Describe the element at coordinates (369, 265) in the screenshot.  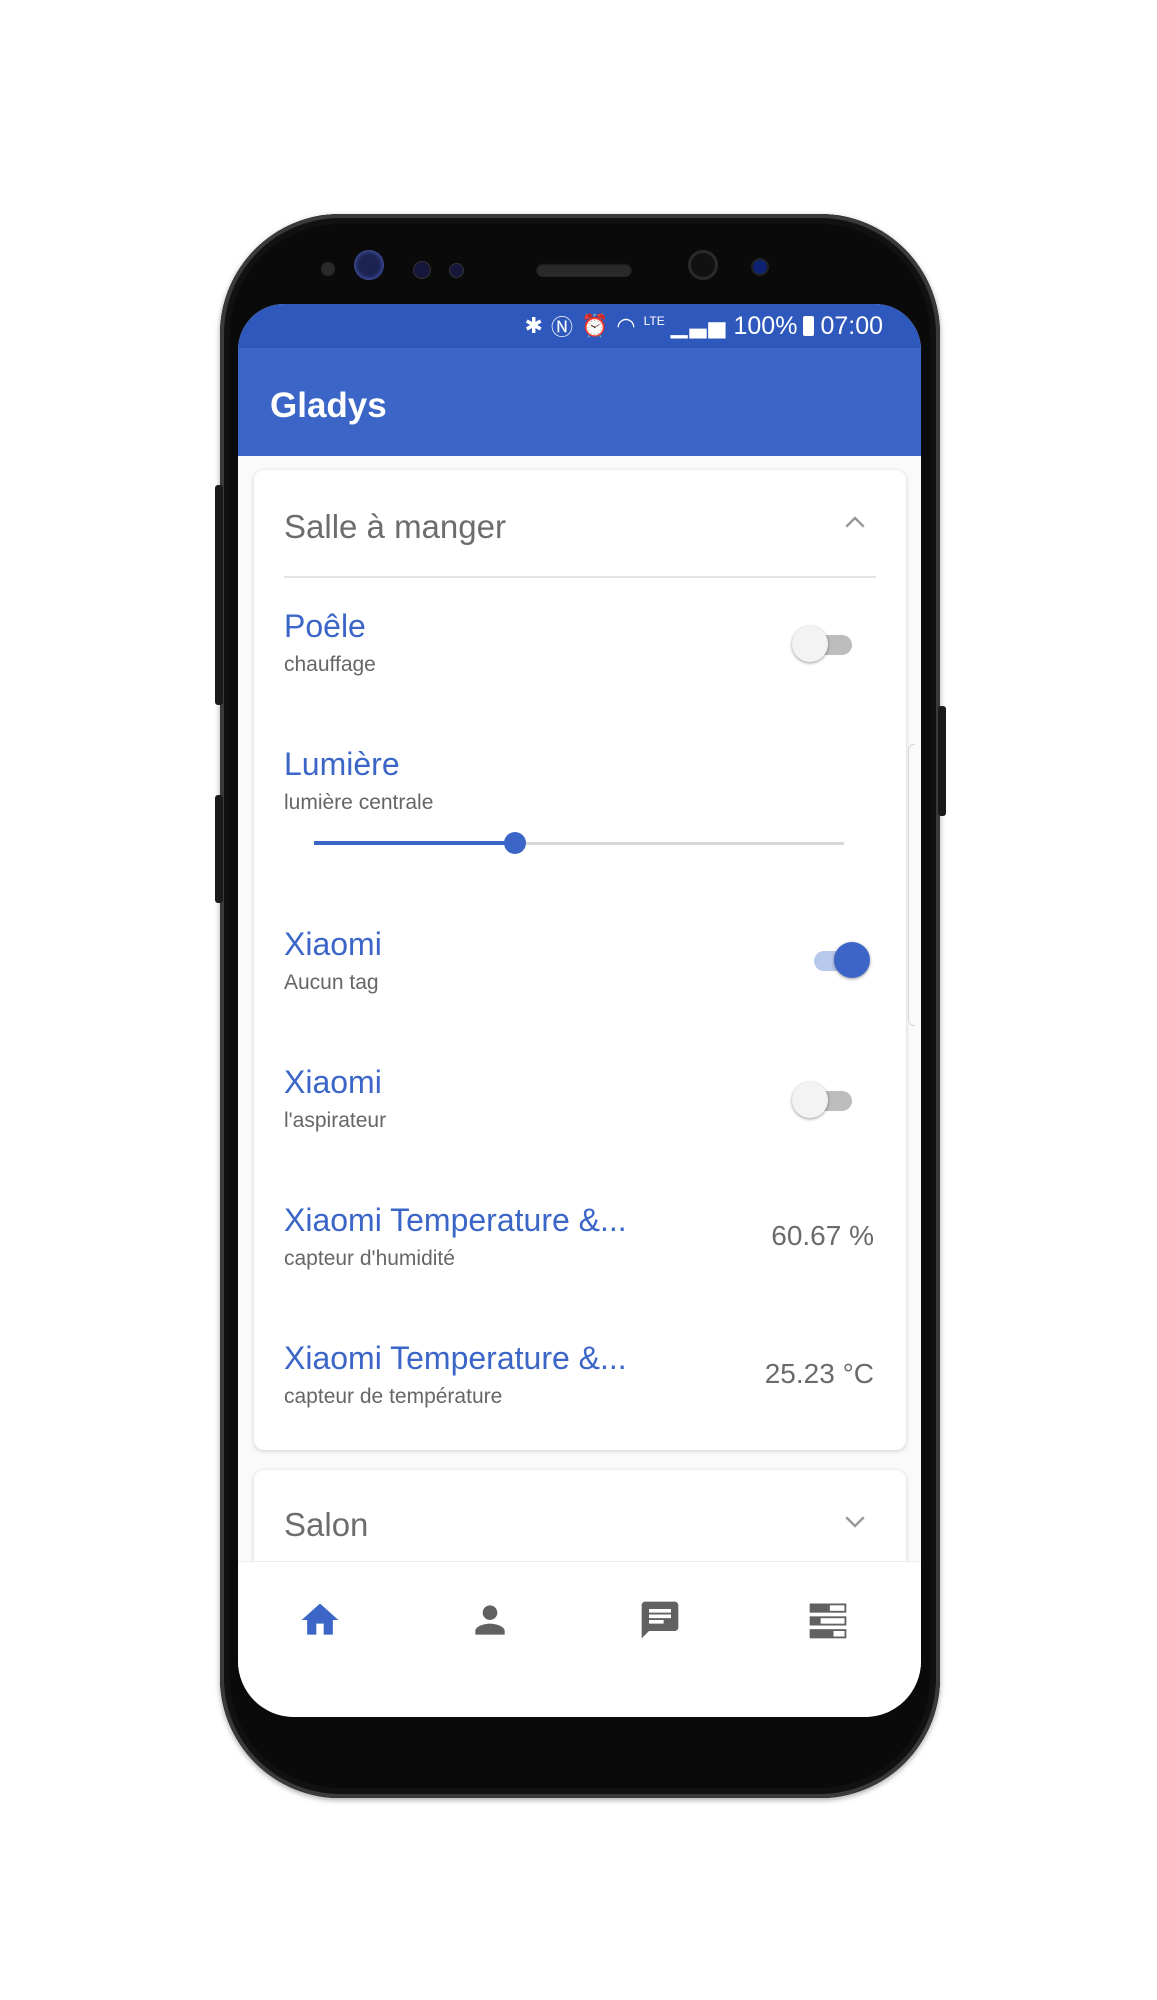
I see `iris-scanner` at that location.